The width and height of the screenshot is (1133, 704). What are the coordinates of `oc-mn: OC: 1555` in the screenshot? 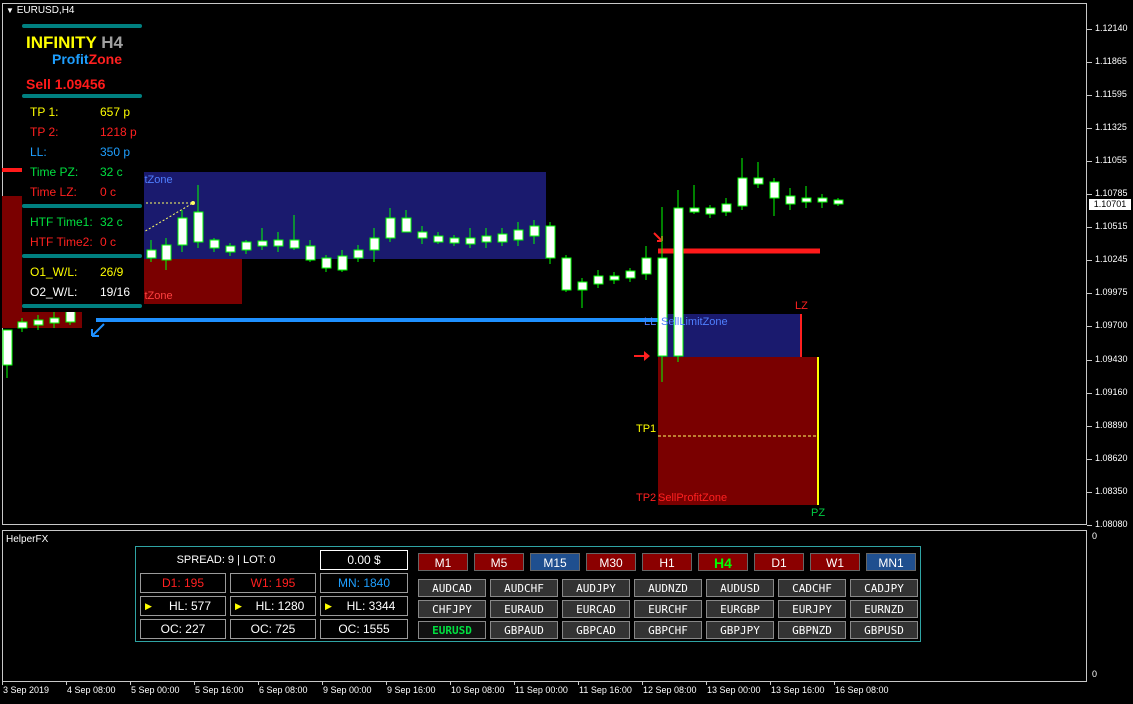 It's located at (364, 629).